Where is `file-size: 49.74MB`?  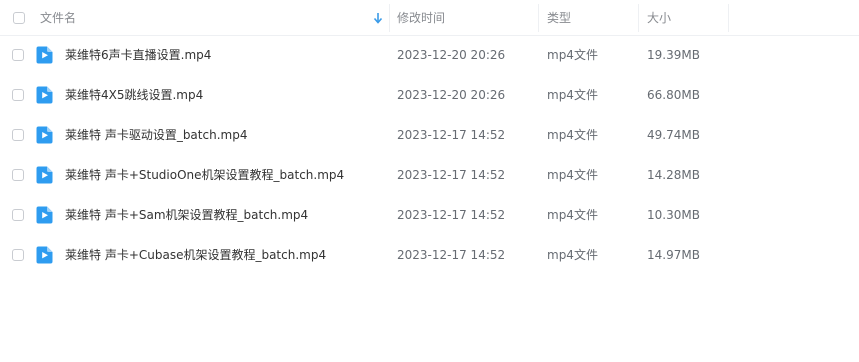
file-size: 49.74MB is located at coordinates (673, 135).